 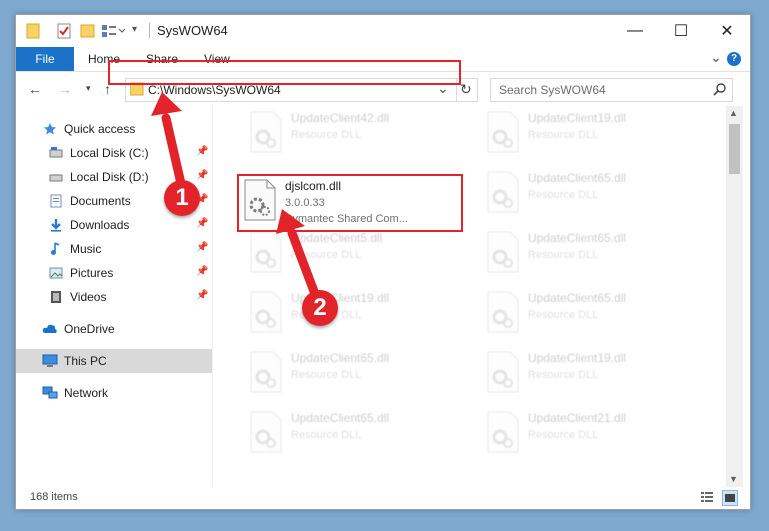 What do you see at coordinates (45, 59) in the screenshot?
I see `tab-file: File` at bounding box center [45, 59].